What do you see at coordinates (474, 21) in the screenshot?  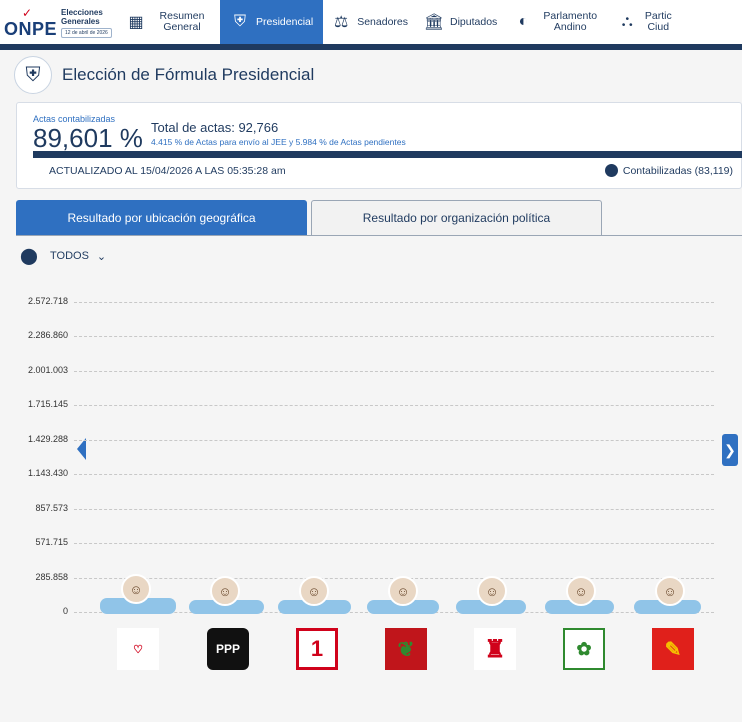 I see `nav-label: Diputados` at bounding box center [474, 21].